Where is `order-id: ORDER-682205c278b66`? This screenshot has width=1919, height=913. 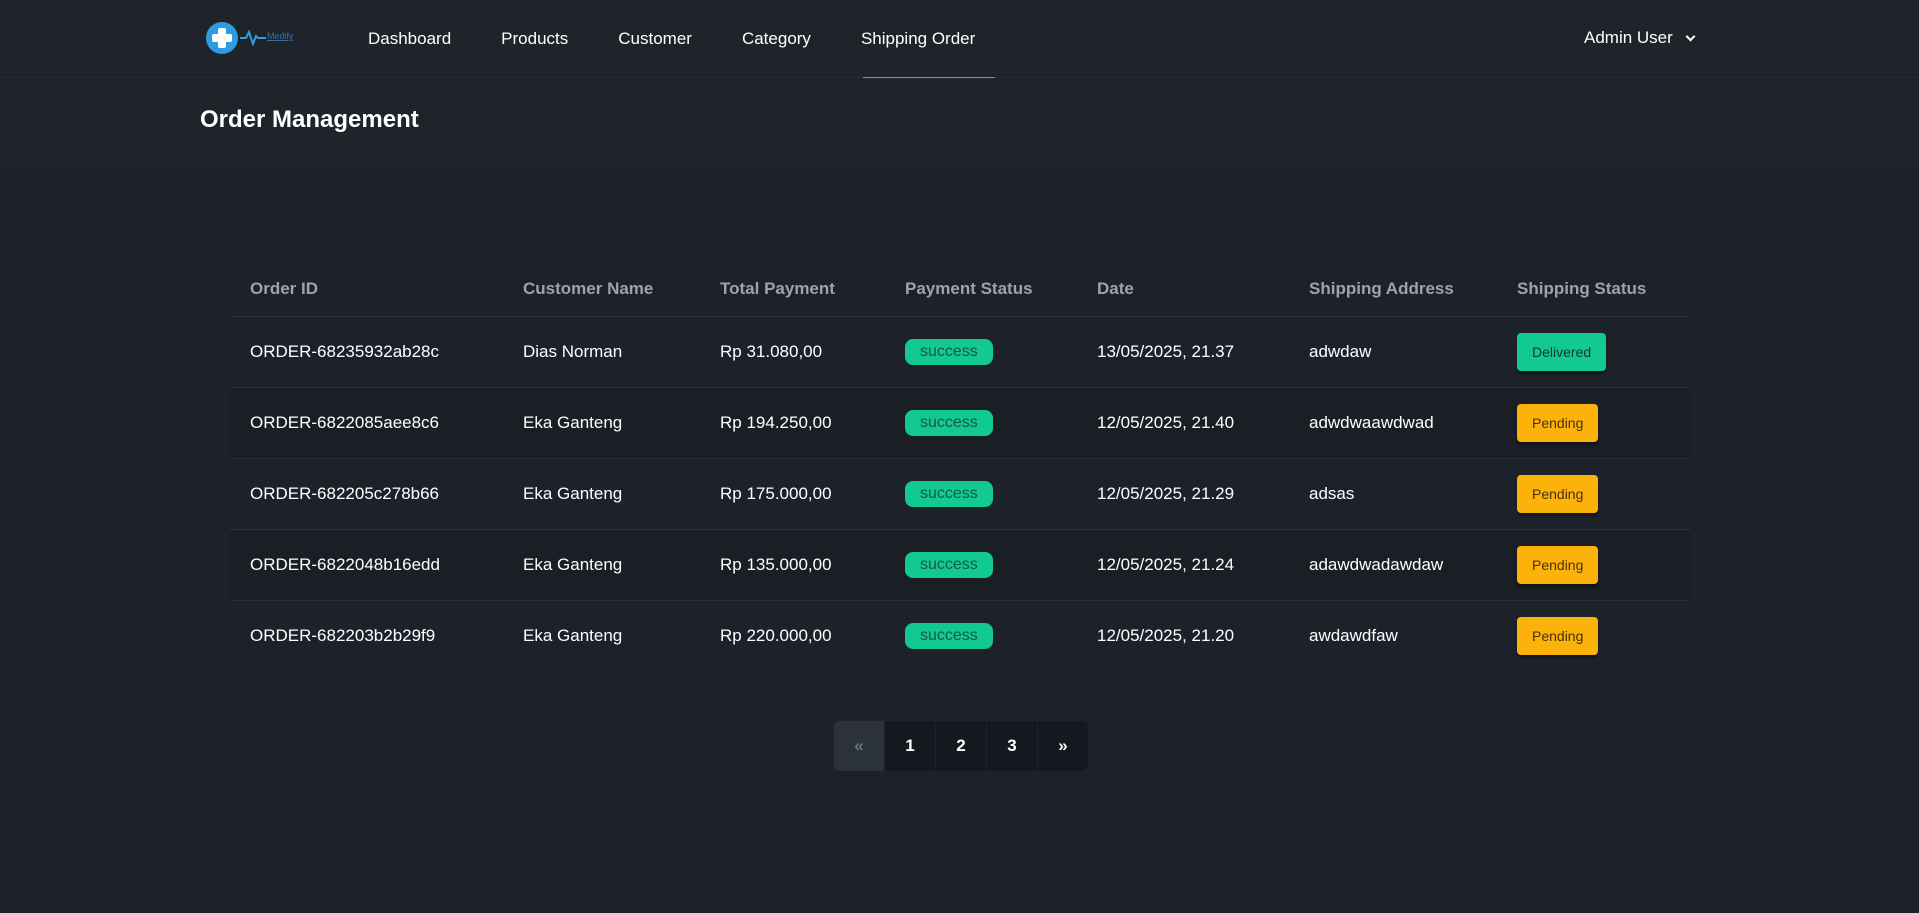 order-id: ORDER-682205c278b66 is located at coordinates (366, 494).